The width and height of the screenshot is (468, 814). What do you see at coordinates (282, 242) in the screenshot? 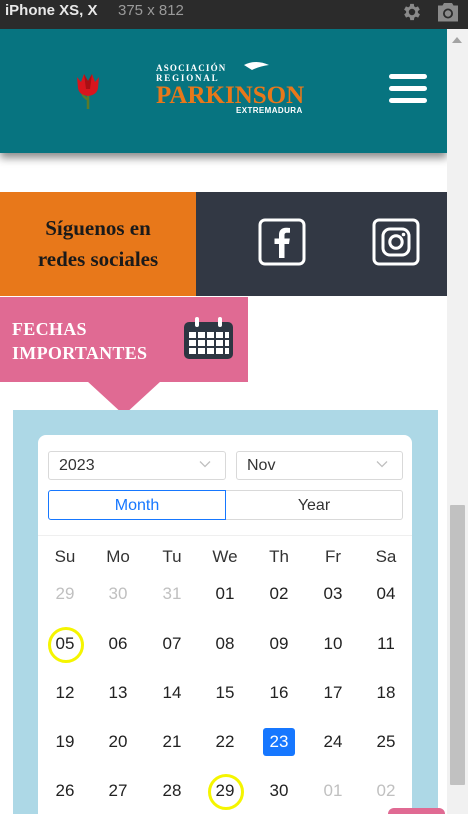
I see `facebook-icon` at bounding box center [282, 242].